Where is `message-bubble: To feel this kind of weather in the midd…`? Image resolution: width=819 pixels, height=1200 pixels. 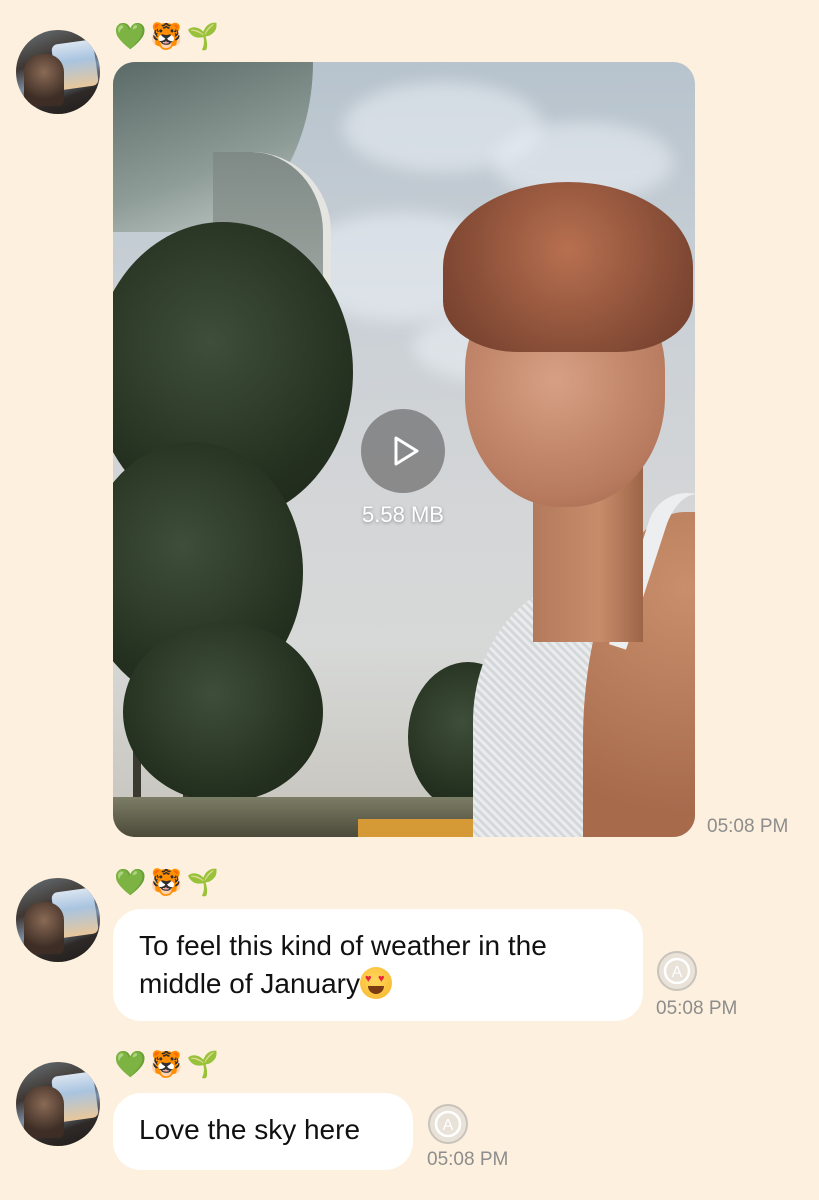
message-bubble: To feel this kind of weather in the midd… is located at coordinates (378, 965).